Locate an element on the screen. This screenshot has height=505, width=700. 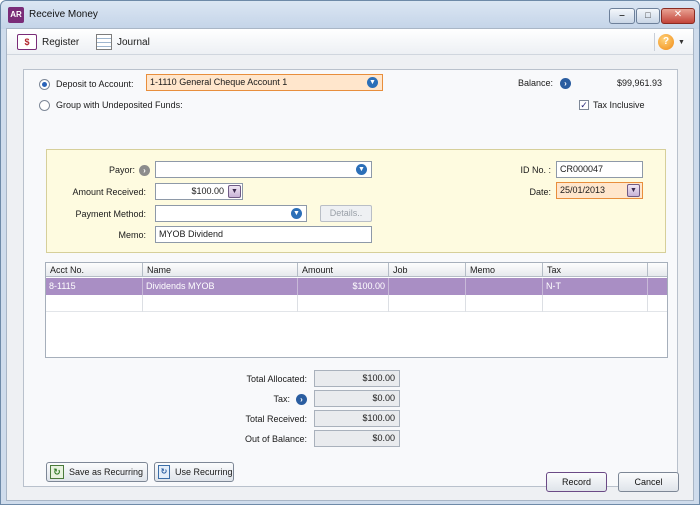
cell-amount: $100.00 is located at coordinates (343, 286).